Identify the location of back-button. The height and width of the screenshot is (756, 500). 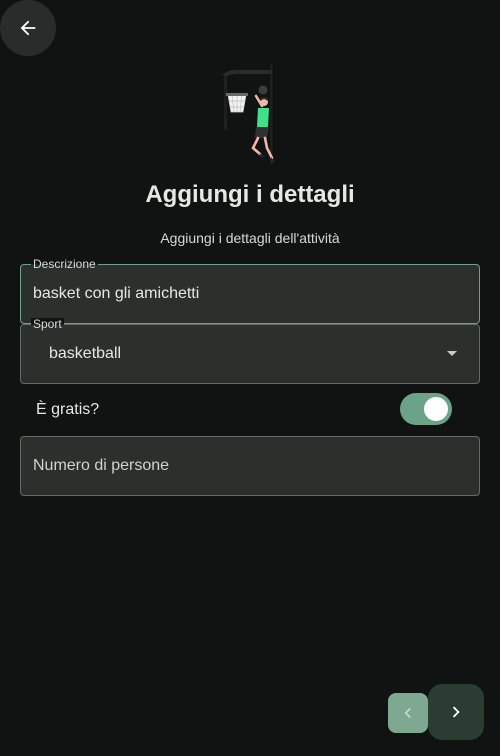
(28, 28).